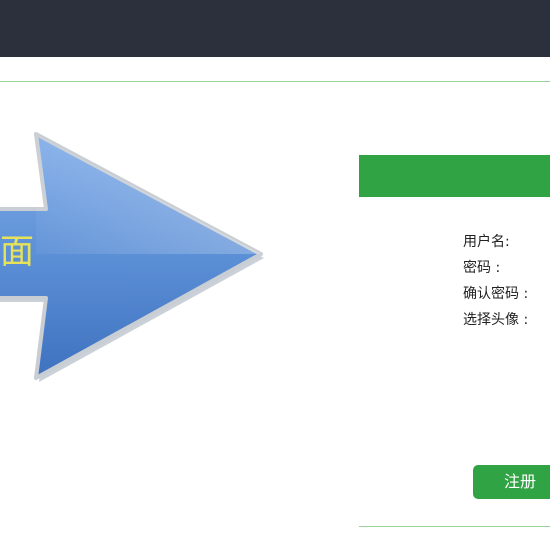 Image resolution: width=550 pixels, height=550 pixels. I want to click on password-label: 密码 :, so click(482, 268).